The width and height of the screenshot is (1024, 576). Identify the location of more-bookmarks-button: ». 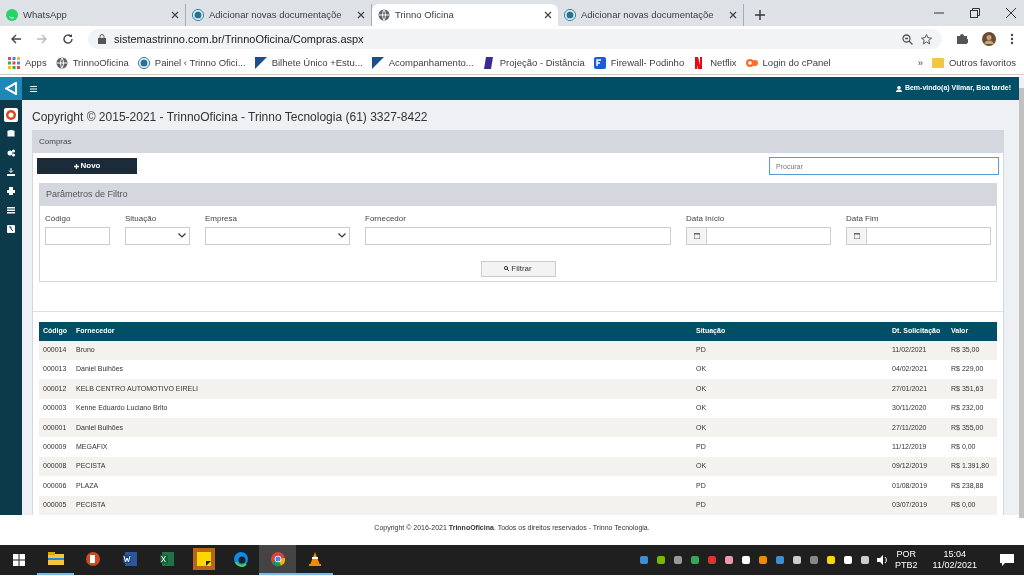
(920, 63).